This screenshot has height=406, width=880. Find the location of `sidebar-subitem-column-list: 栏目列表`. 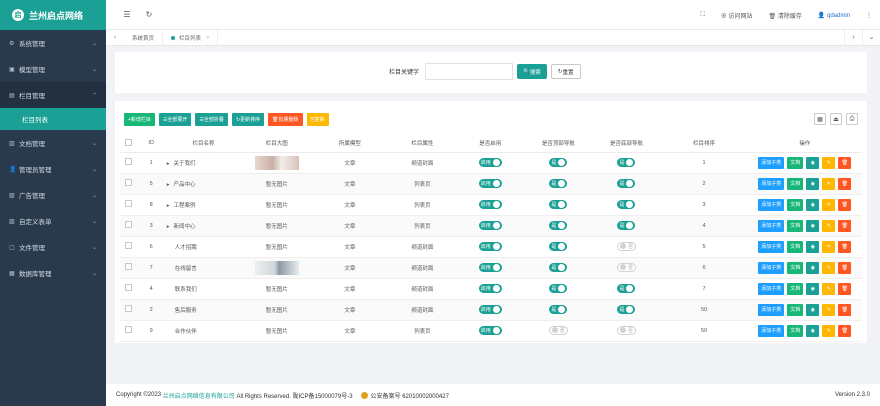

sidebar-subitem-column-list: 栏目列表 is located at coordinates (53, 119).